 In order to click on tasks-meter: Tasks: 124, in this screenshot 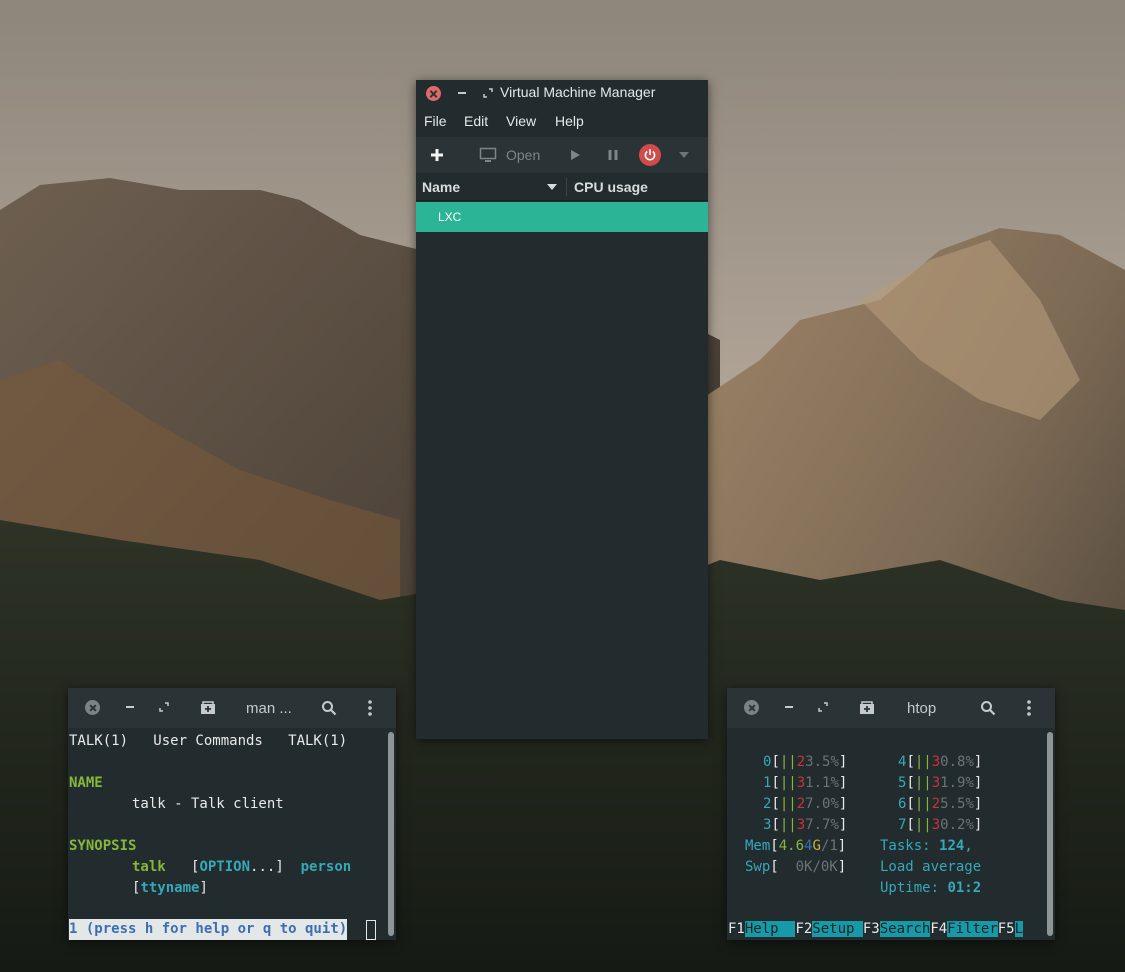, I will do `click(926, 846)`.